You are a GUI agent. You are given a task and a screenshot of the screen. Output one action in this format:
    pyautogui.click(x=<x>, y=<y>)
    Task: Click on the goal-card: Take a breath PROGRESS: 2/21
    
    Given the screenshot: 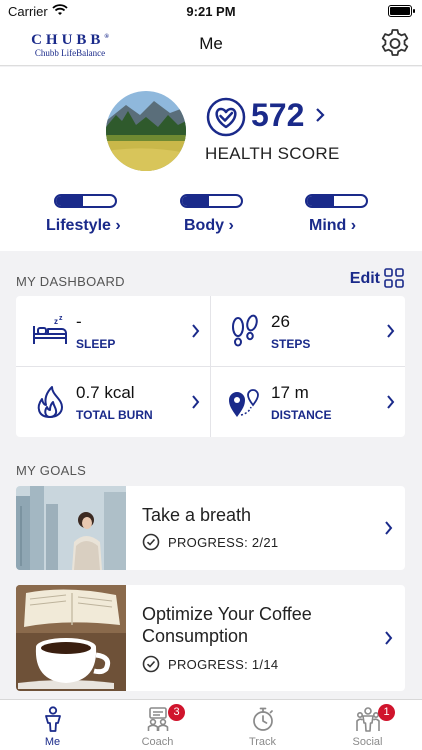 What is the action you would take?
    pyautogui.click(x=210, y=528)
    